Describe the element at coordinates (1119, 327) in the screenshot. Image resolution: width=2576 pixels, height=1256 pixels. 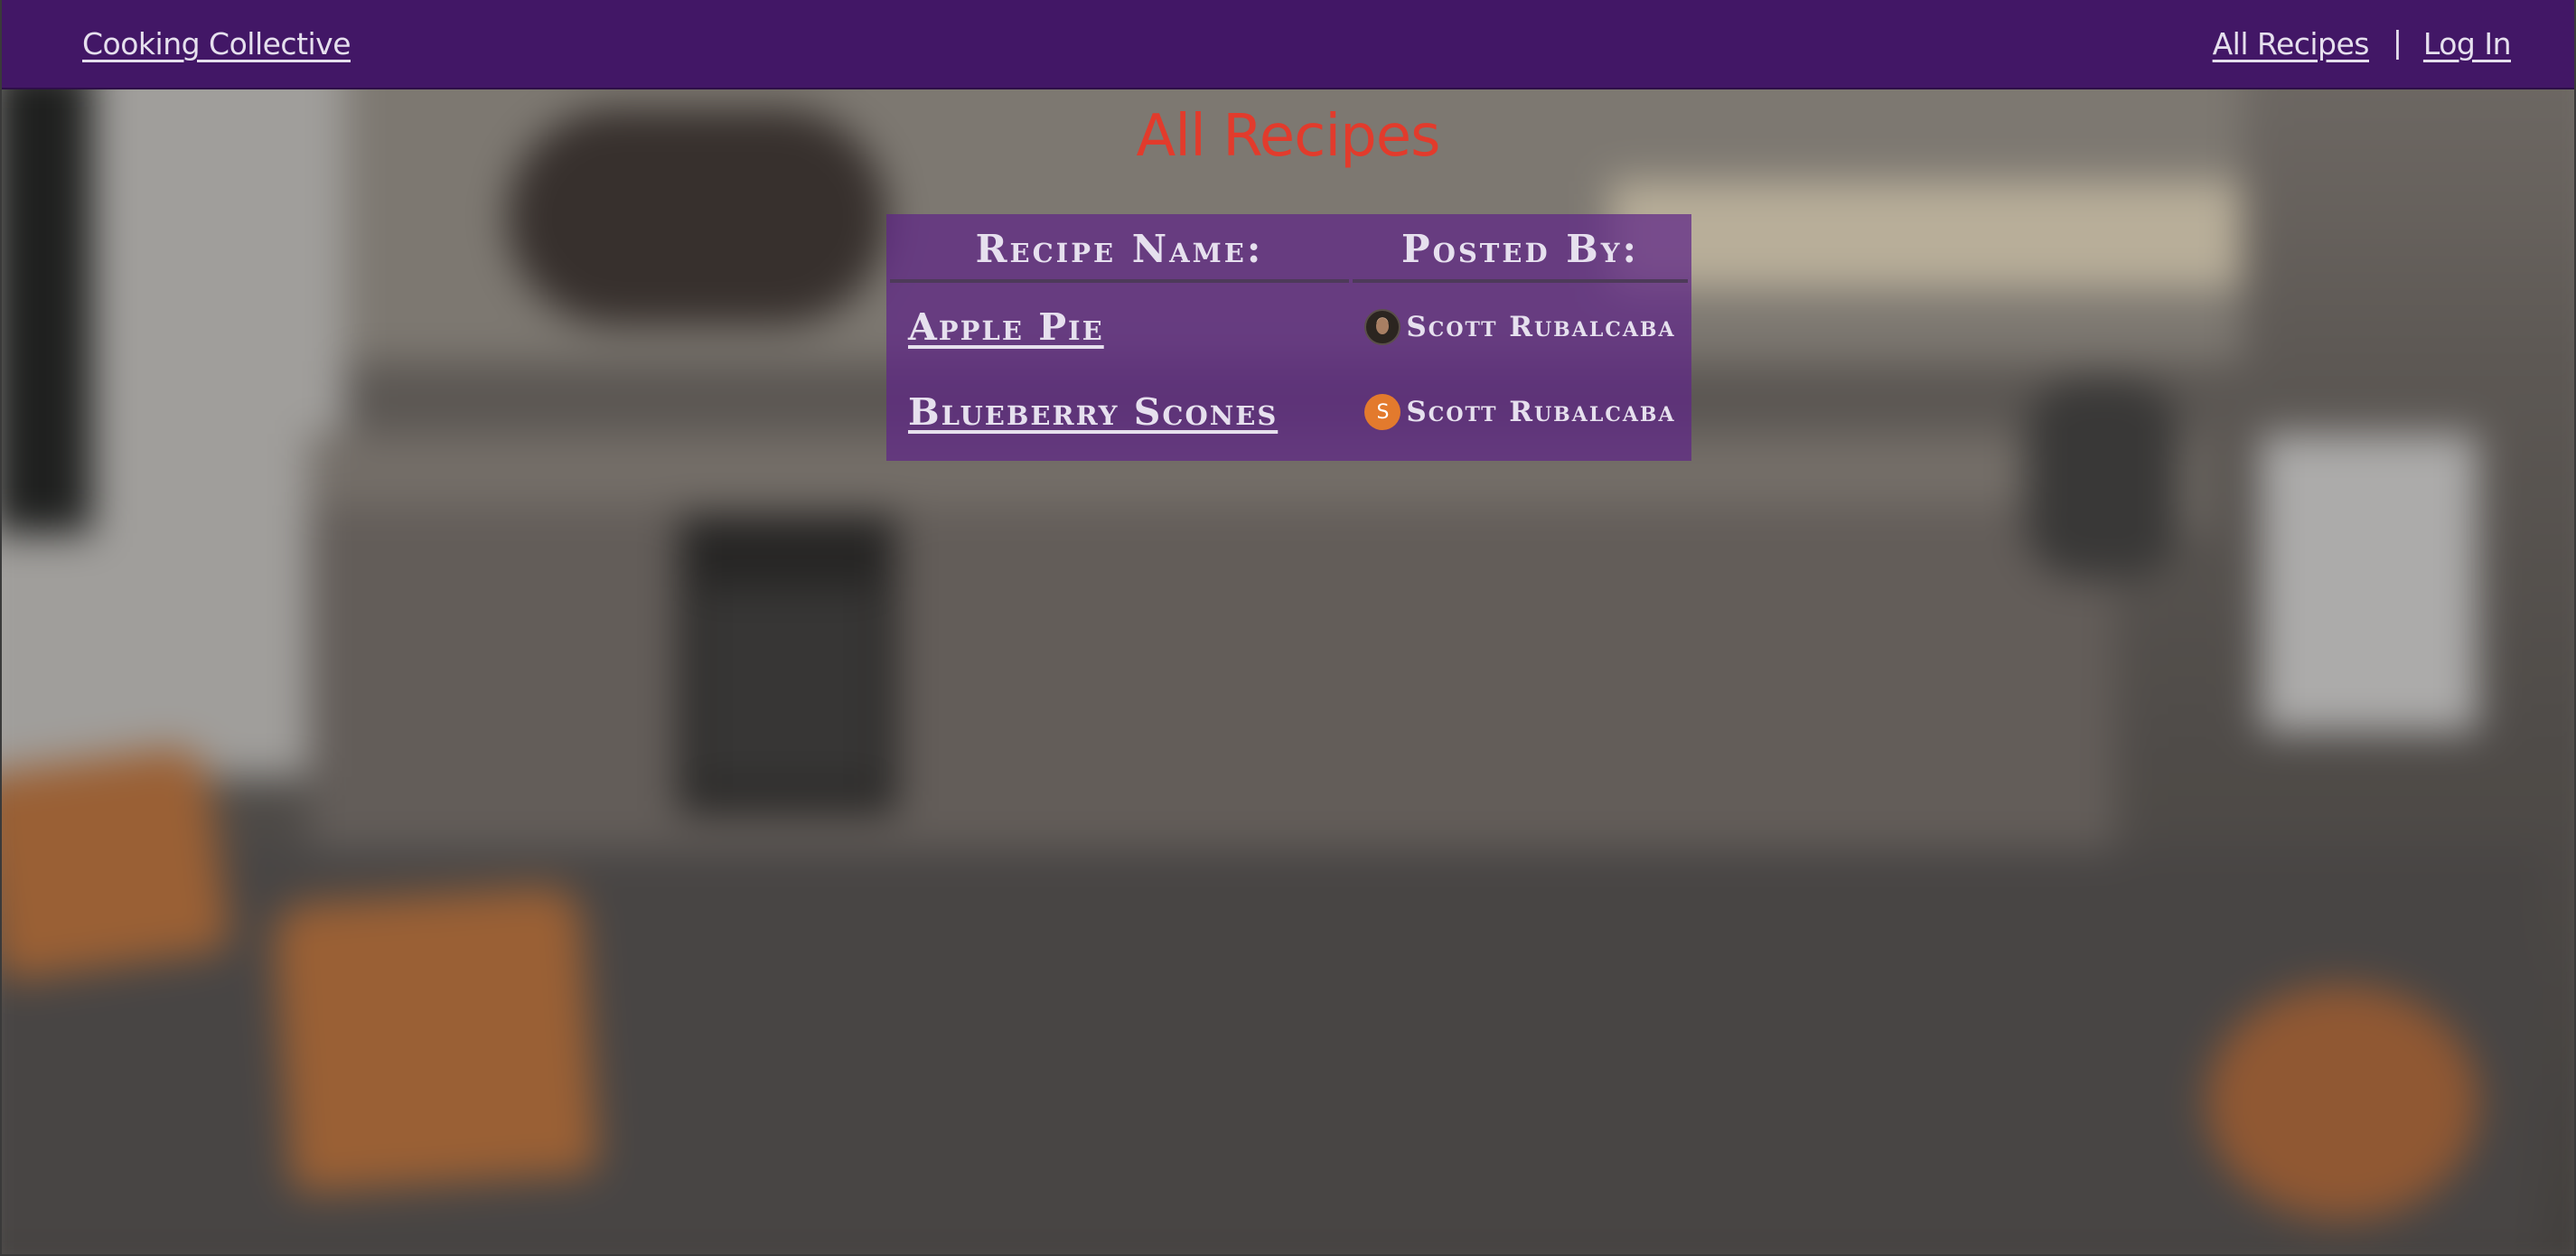
I see `recipe-name-cell: Apple Pie` at that location.